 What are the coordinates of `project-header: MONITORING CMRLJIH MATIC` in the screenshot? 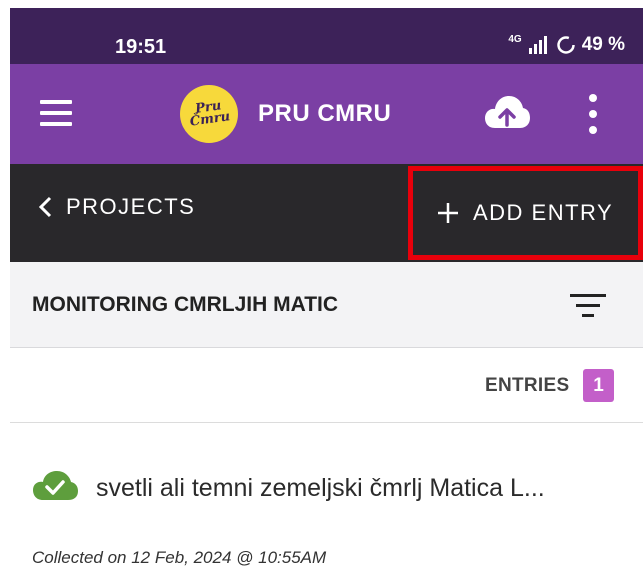 It's located at (326, 305).